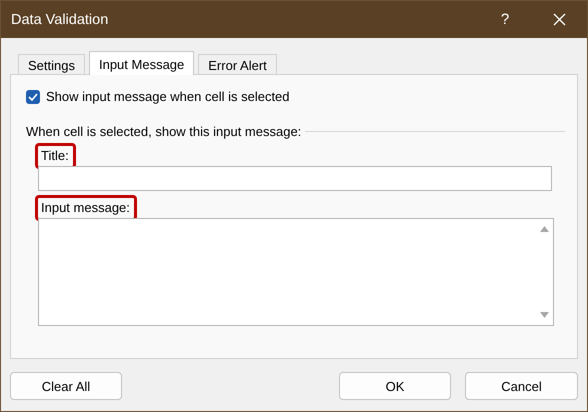  Describe the element at coordinates (544, 315) in the screenshot. I see `scroll-down-icon` at that location.